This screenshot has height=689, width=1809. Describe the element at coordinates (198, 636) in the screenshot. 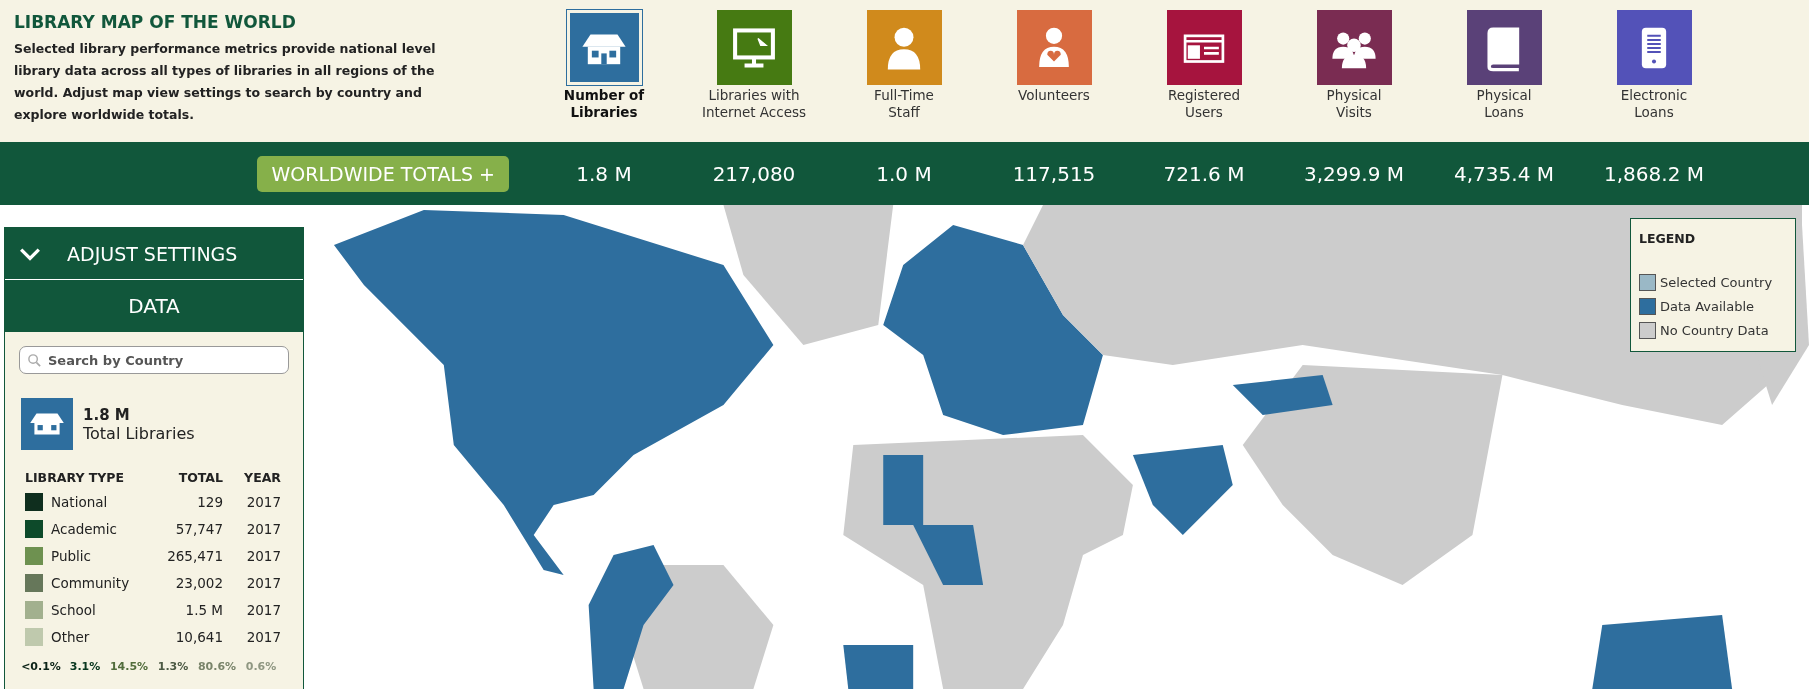

I see `type-total: 10,641` at that location.